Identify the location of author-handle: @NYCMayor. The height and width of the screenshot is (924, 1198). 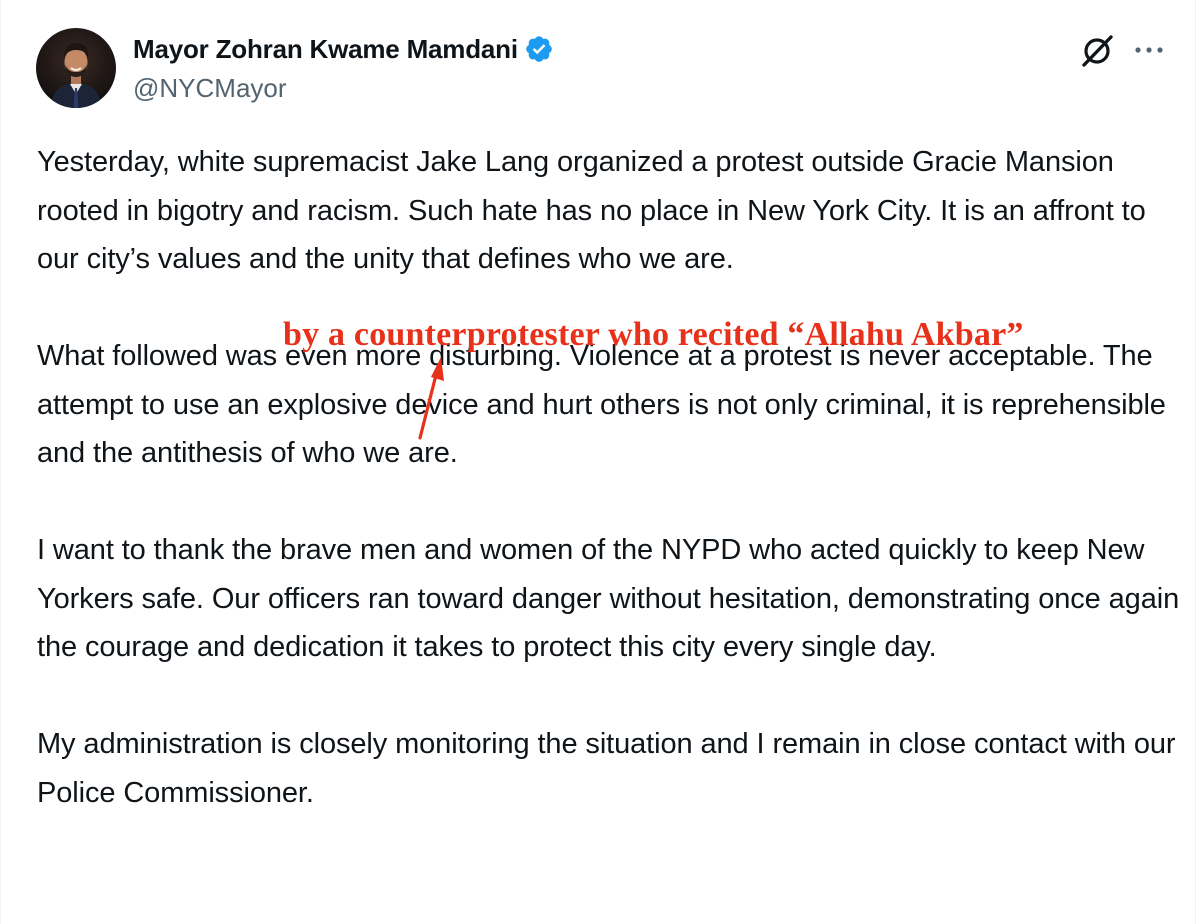
(210, 88).